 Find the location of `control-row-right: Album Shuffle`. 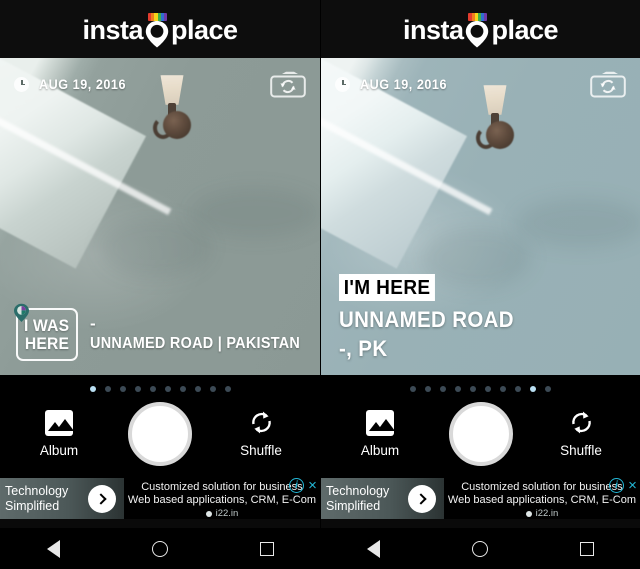

control-row-right: Album Shuffle is located at coordinates (480, 434).